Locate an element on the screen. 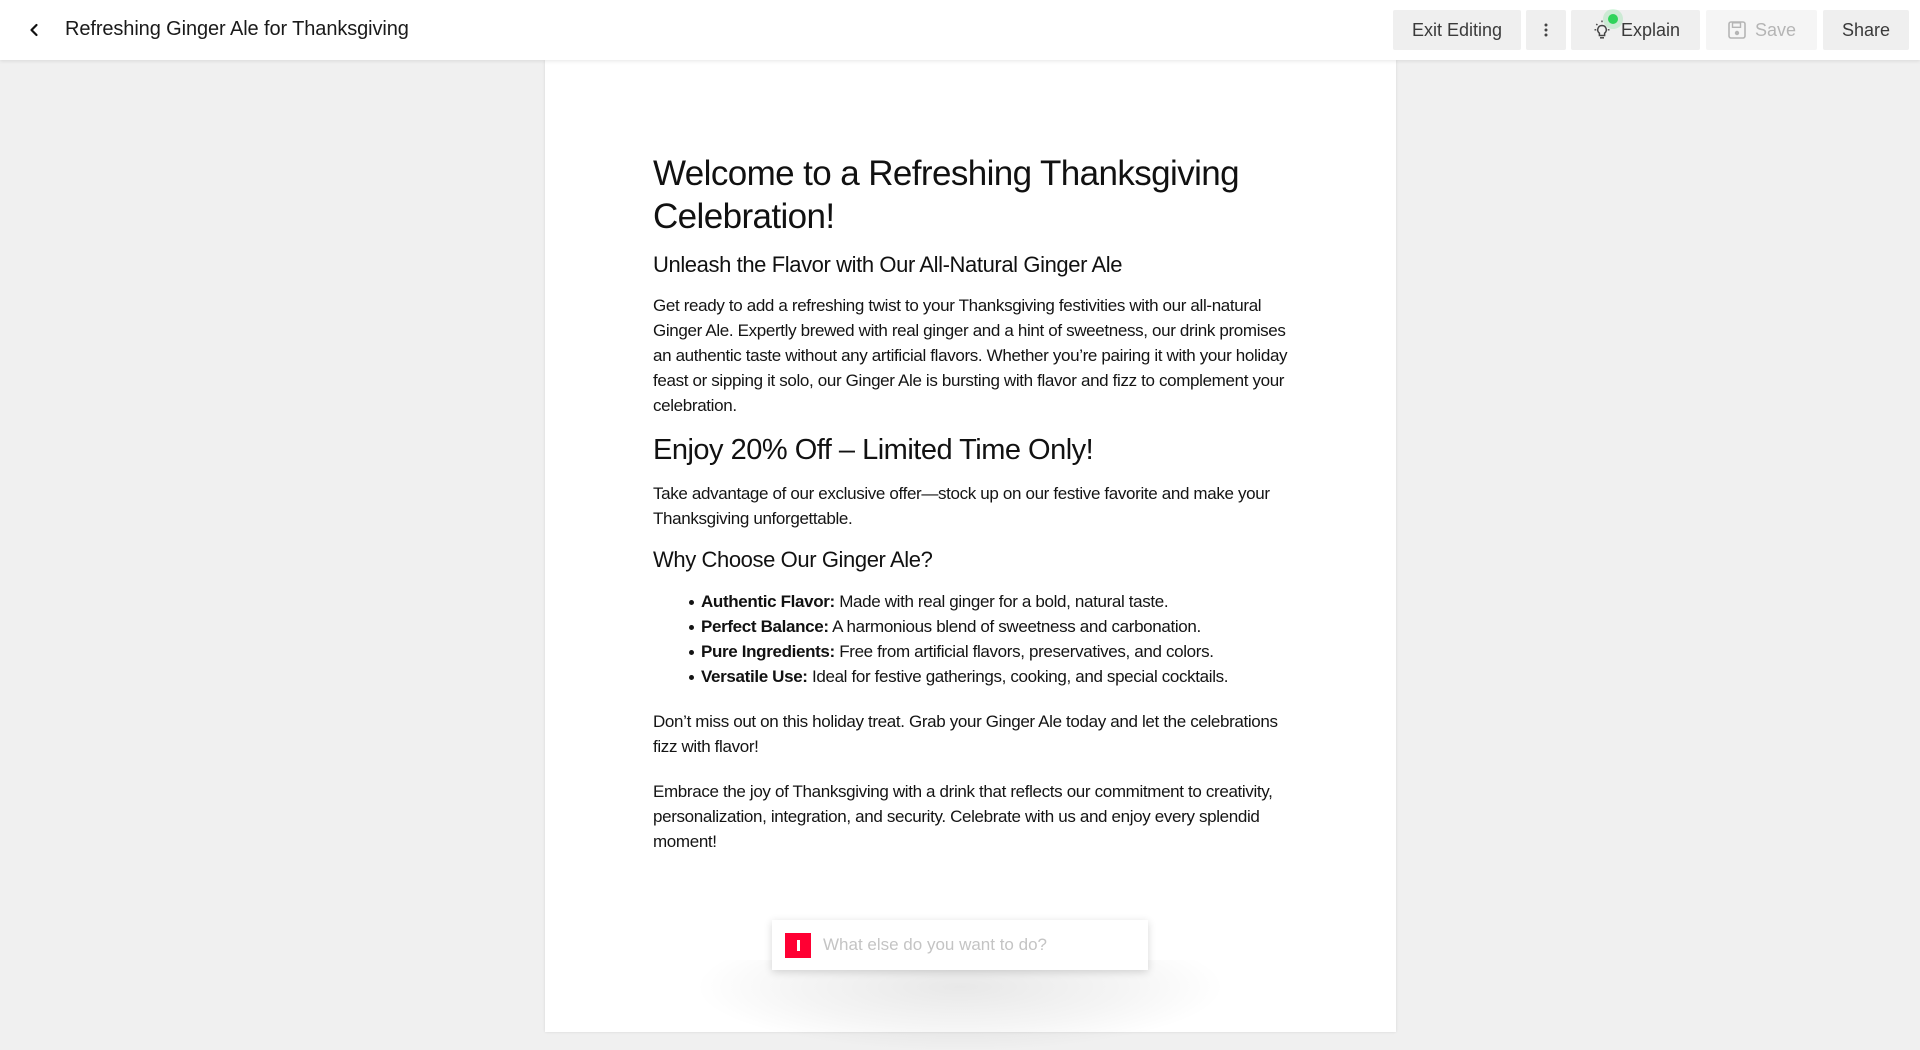  toolbar: Exit Editing Explain Save Share is located at coordinates (960, 30).